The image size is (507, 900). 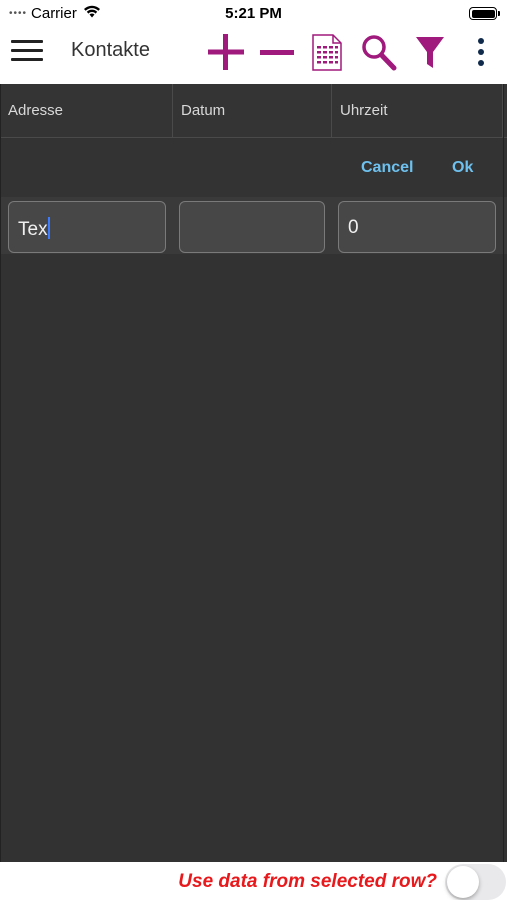 I want to click on uhrzeit-input: 0, so click(x=417, y=227).